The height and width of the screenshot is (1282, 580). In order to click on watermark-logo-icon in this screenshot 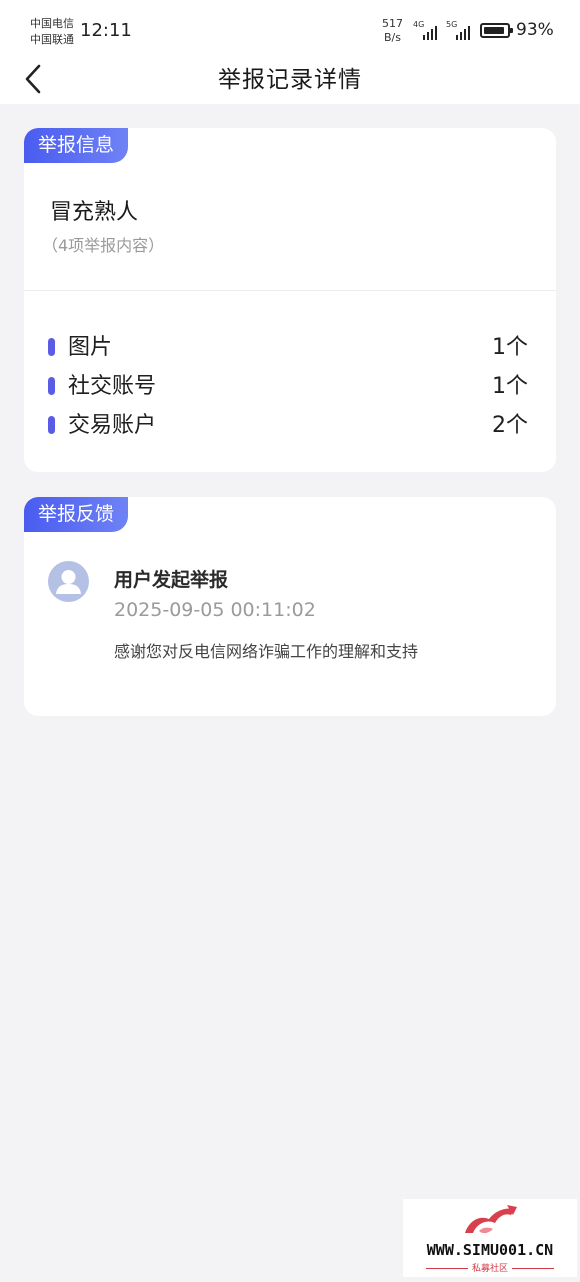, I will do `click(491, 1219)`.